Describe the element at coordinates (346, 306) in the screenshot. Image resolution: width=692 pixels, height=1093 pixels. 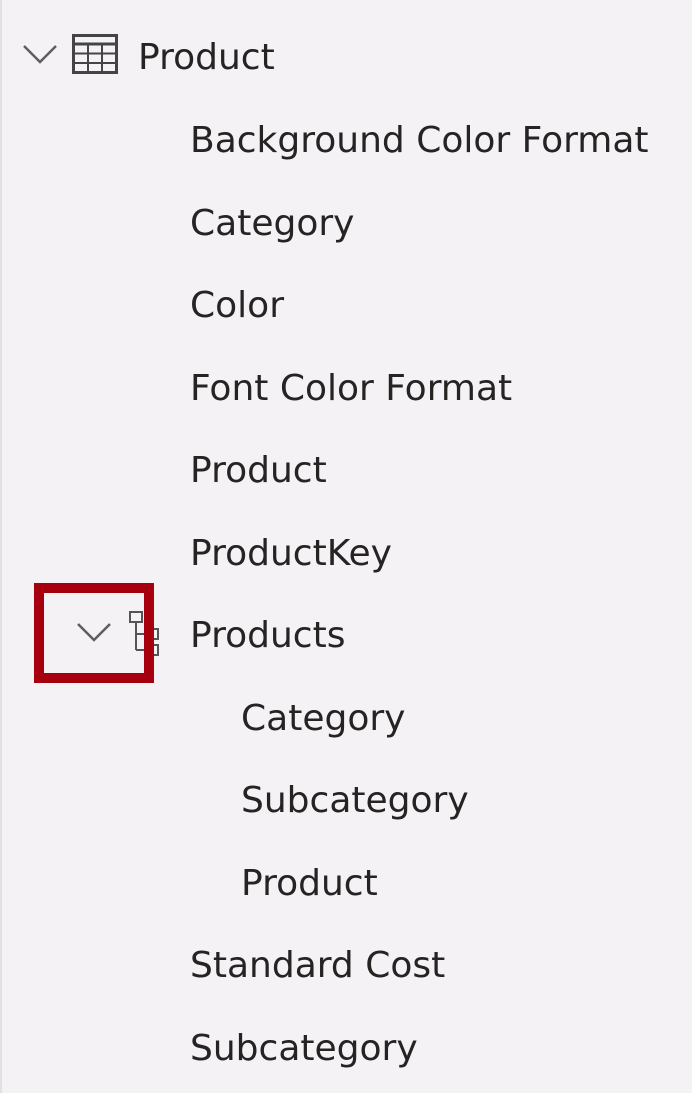
I see `field-color: Color` at that location.